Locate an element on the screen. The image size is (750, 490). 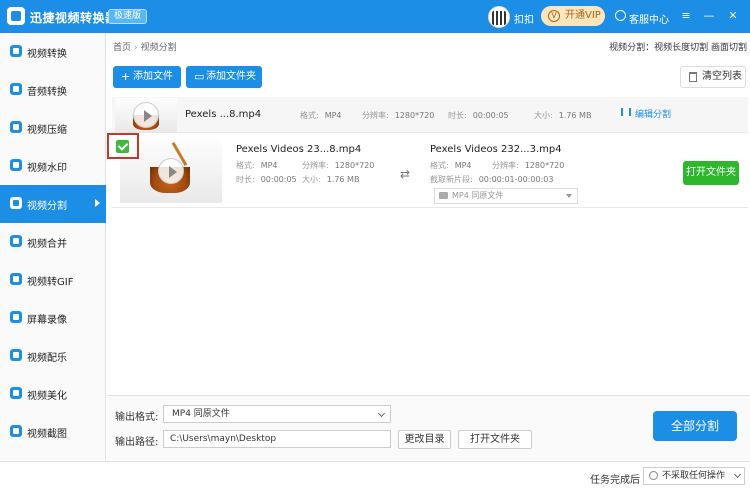
split-all-button: 全部分割 is located at coordinates (695, 426).